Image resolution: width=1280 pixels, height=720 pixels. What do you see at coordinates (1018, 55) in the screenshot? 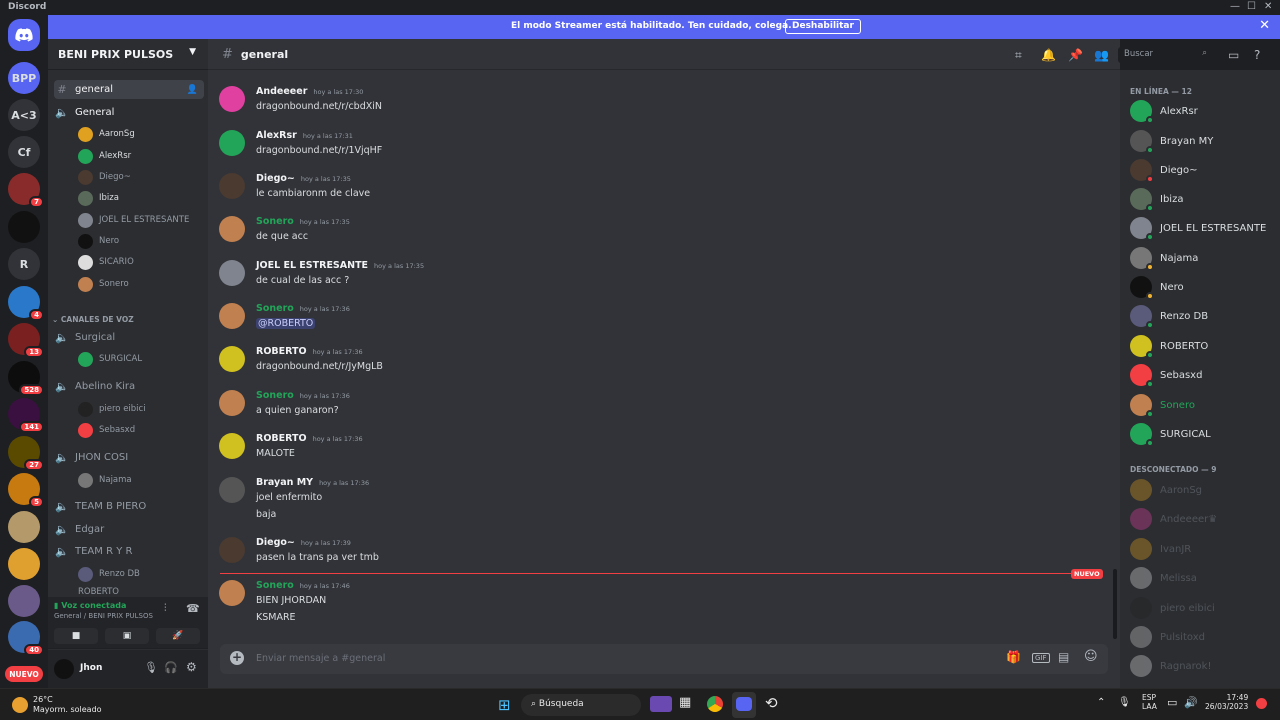
I see `threads-icon: ⌗` at bounding box center [1018, 55].